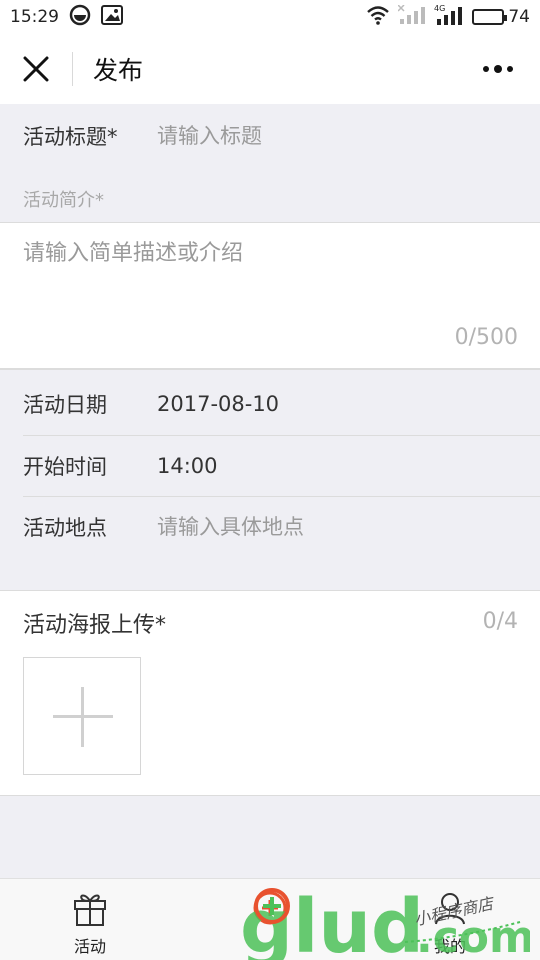 The height and width of the screenshot is (960, 540). I want to click on intro-label: 活动简介*, so click(63, 200).